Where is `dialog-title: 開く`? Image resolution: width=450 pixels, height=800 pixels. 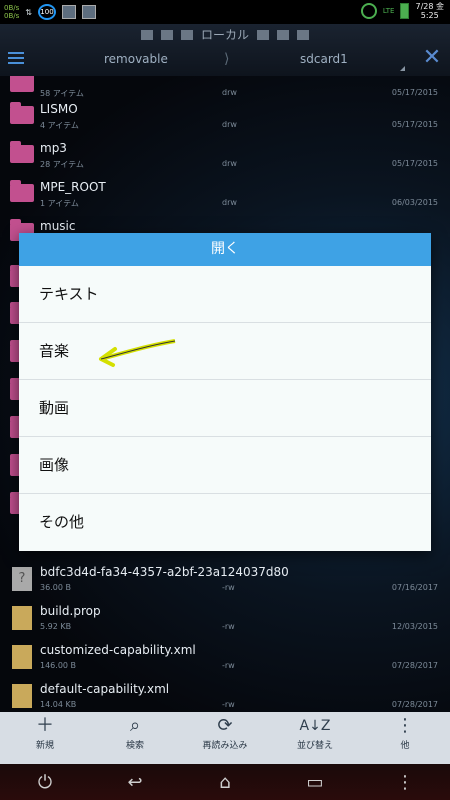 dialog-title: 開く is located at coordinates (225, 249).